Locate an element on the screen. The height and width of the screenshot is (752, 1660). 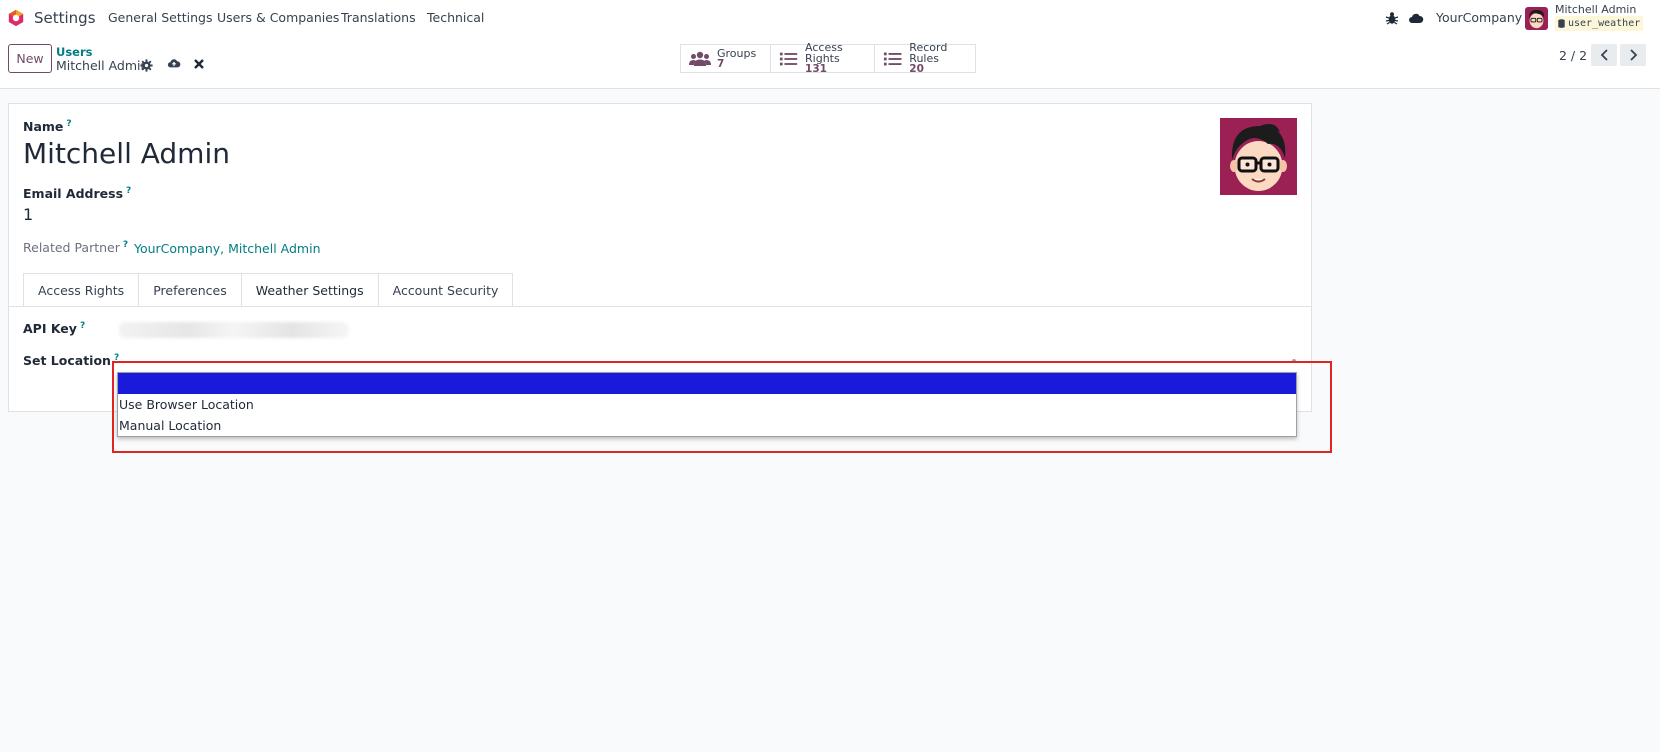
name-label: Name? is located at coordinates (47, 126).